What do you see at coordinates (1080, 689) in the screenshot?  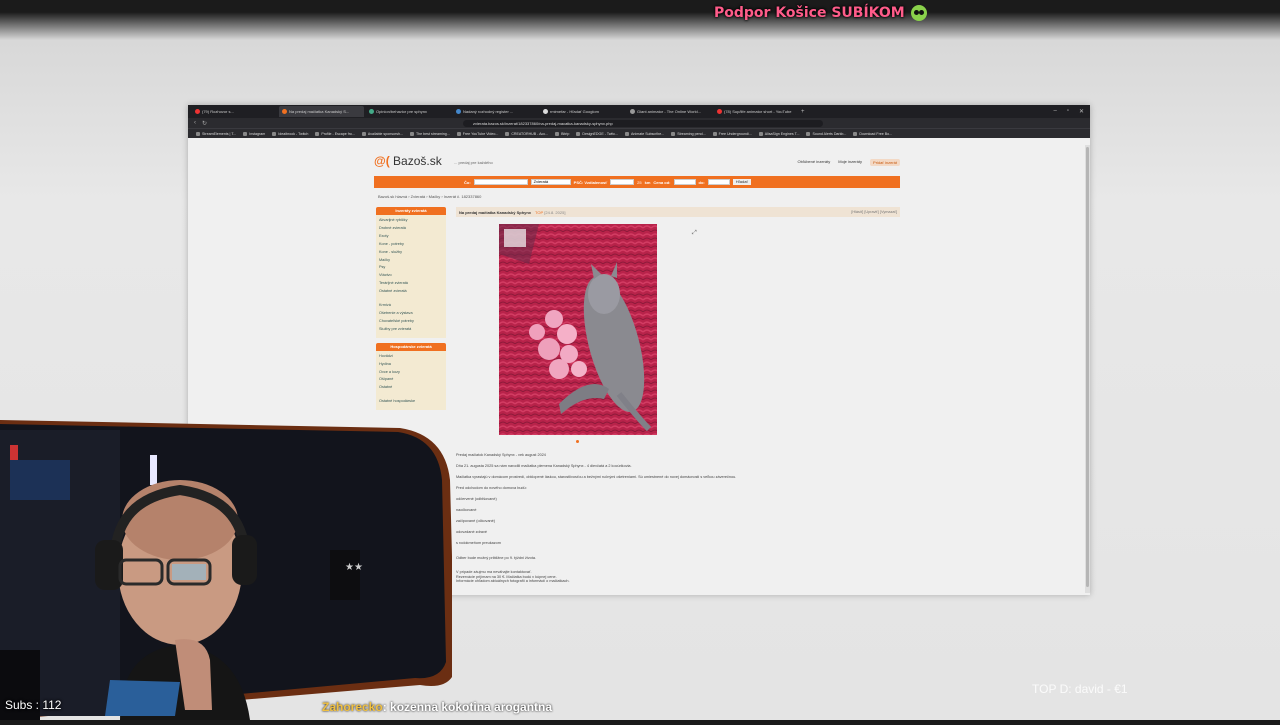 I see `top-donor: TOP D: david - €1` at bounding box center [1080, 689].